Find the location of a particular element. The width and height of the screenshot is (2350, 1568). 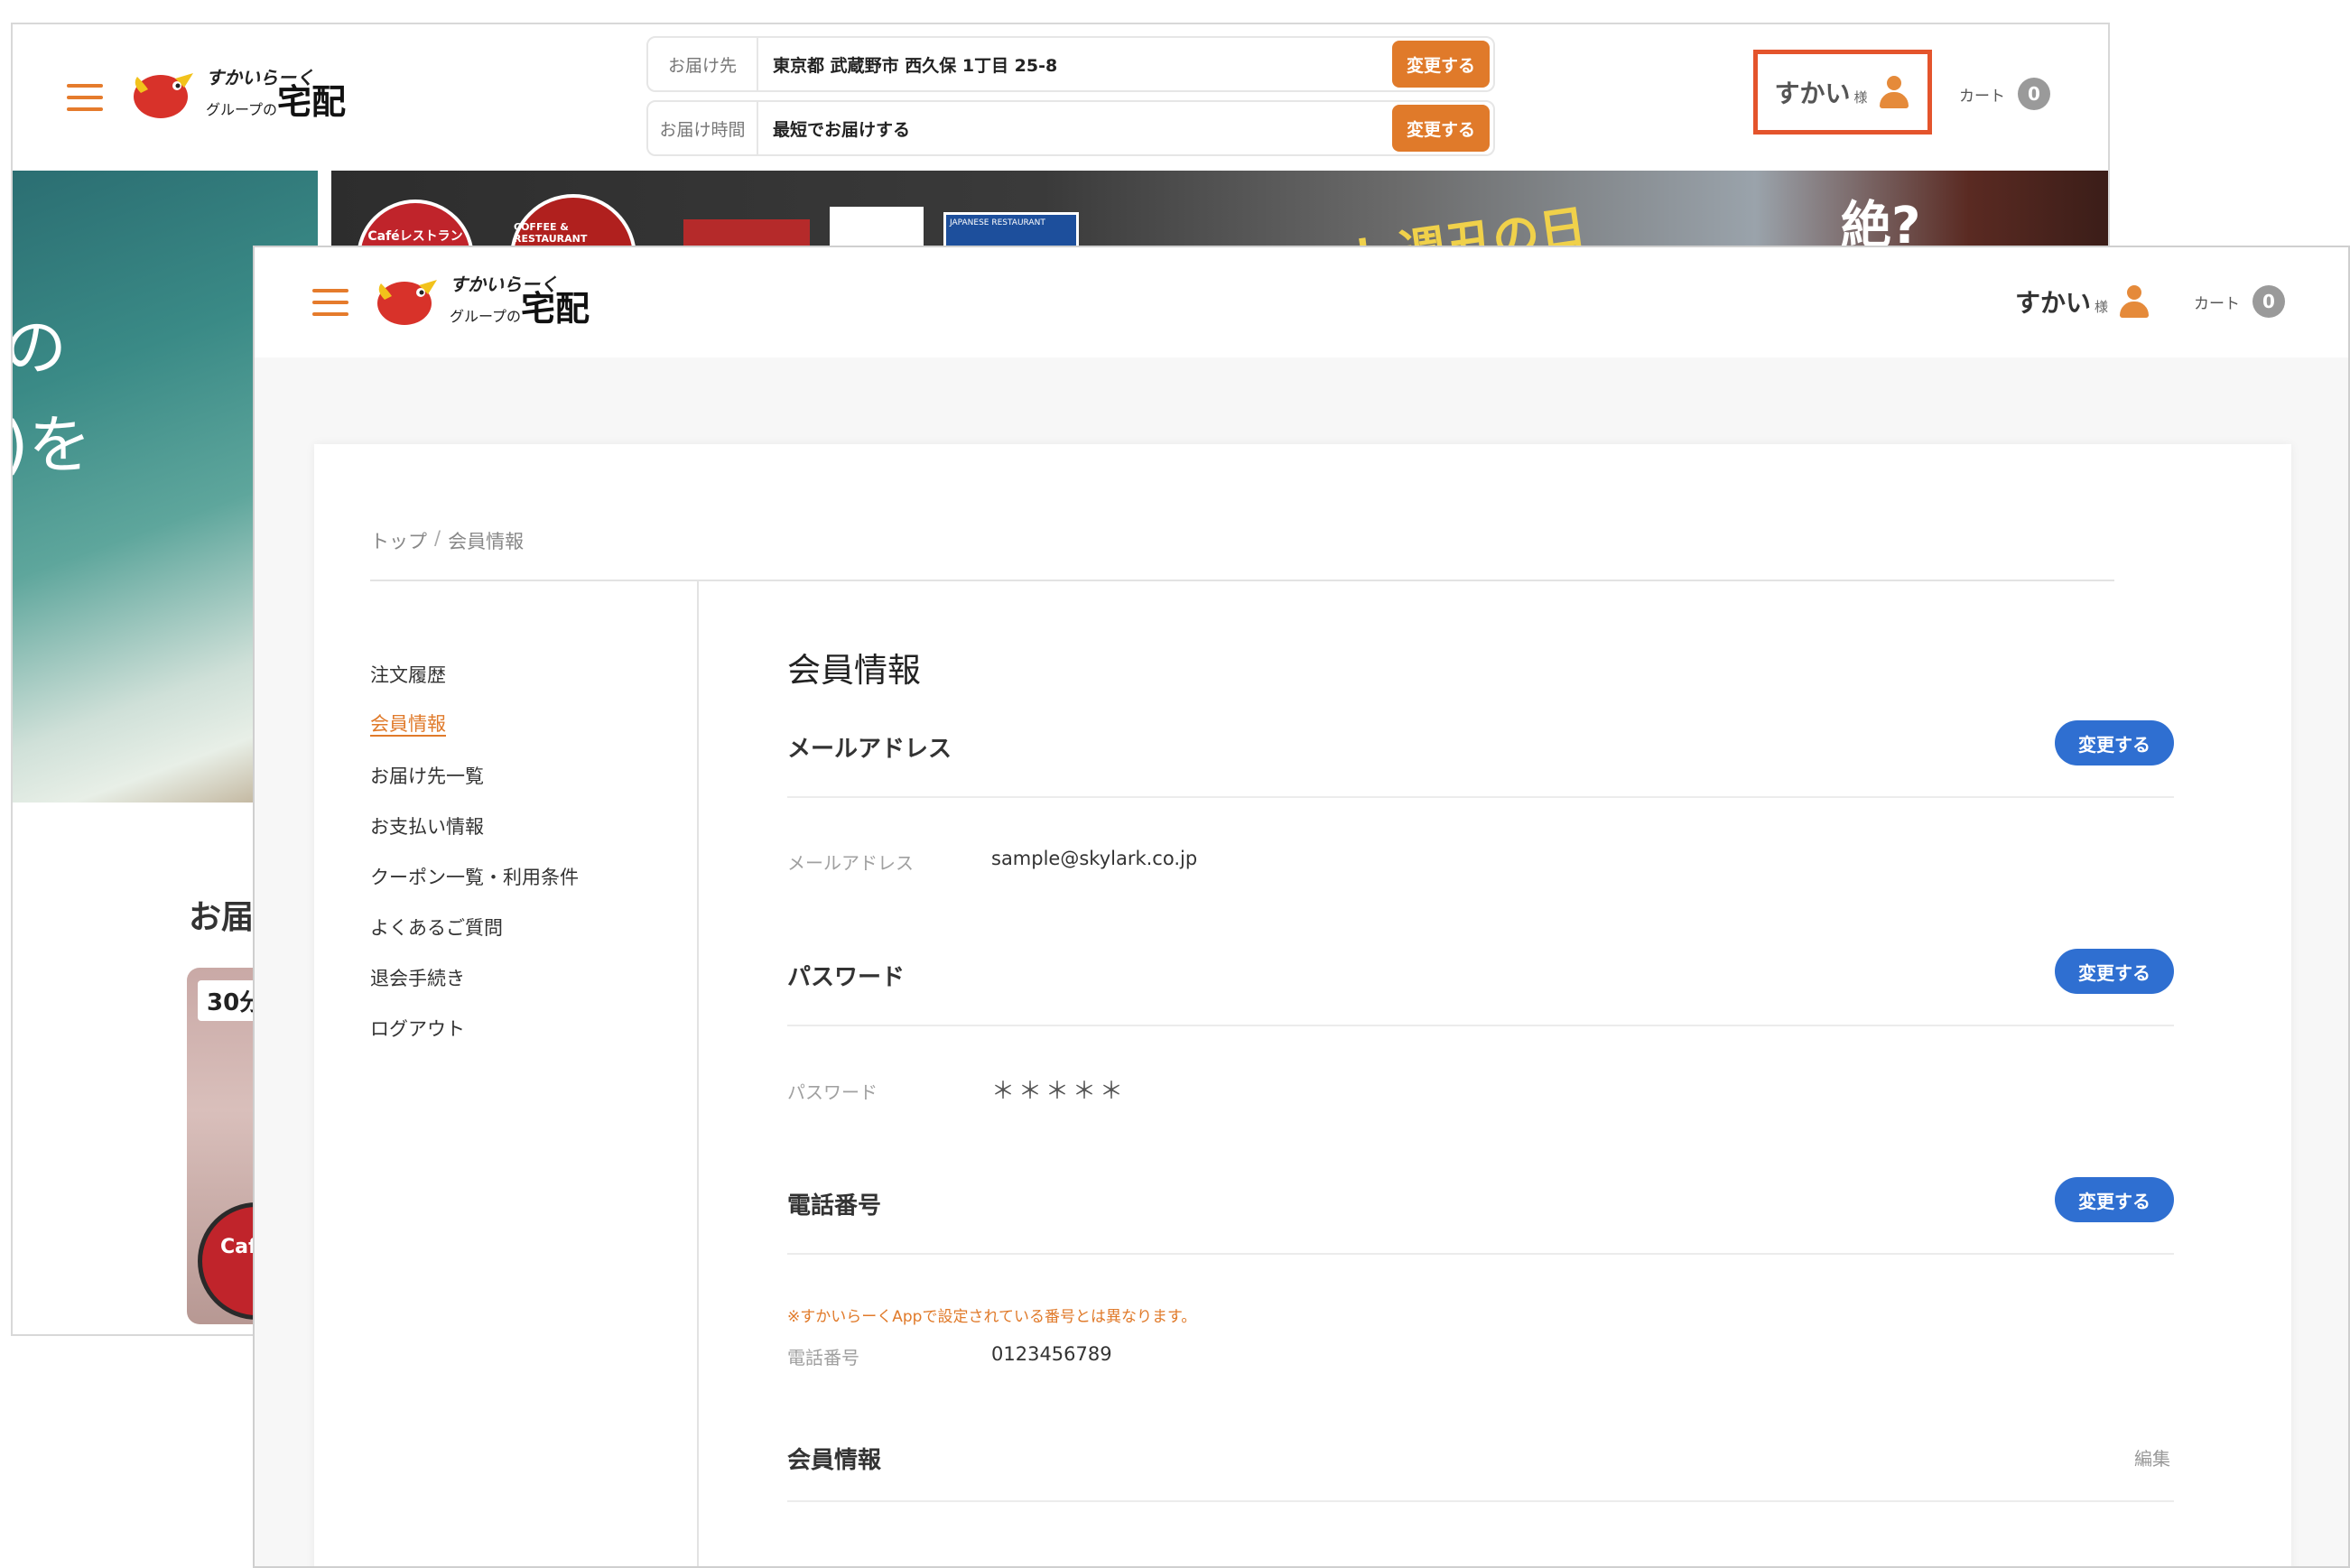

sidebar-item-address-list: お届け先一覧 is located at coordinates (427, 775).